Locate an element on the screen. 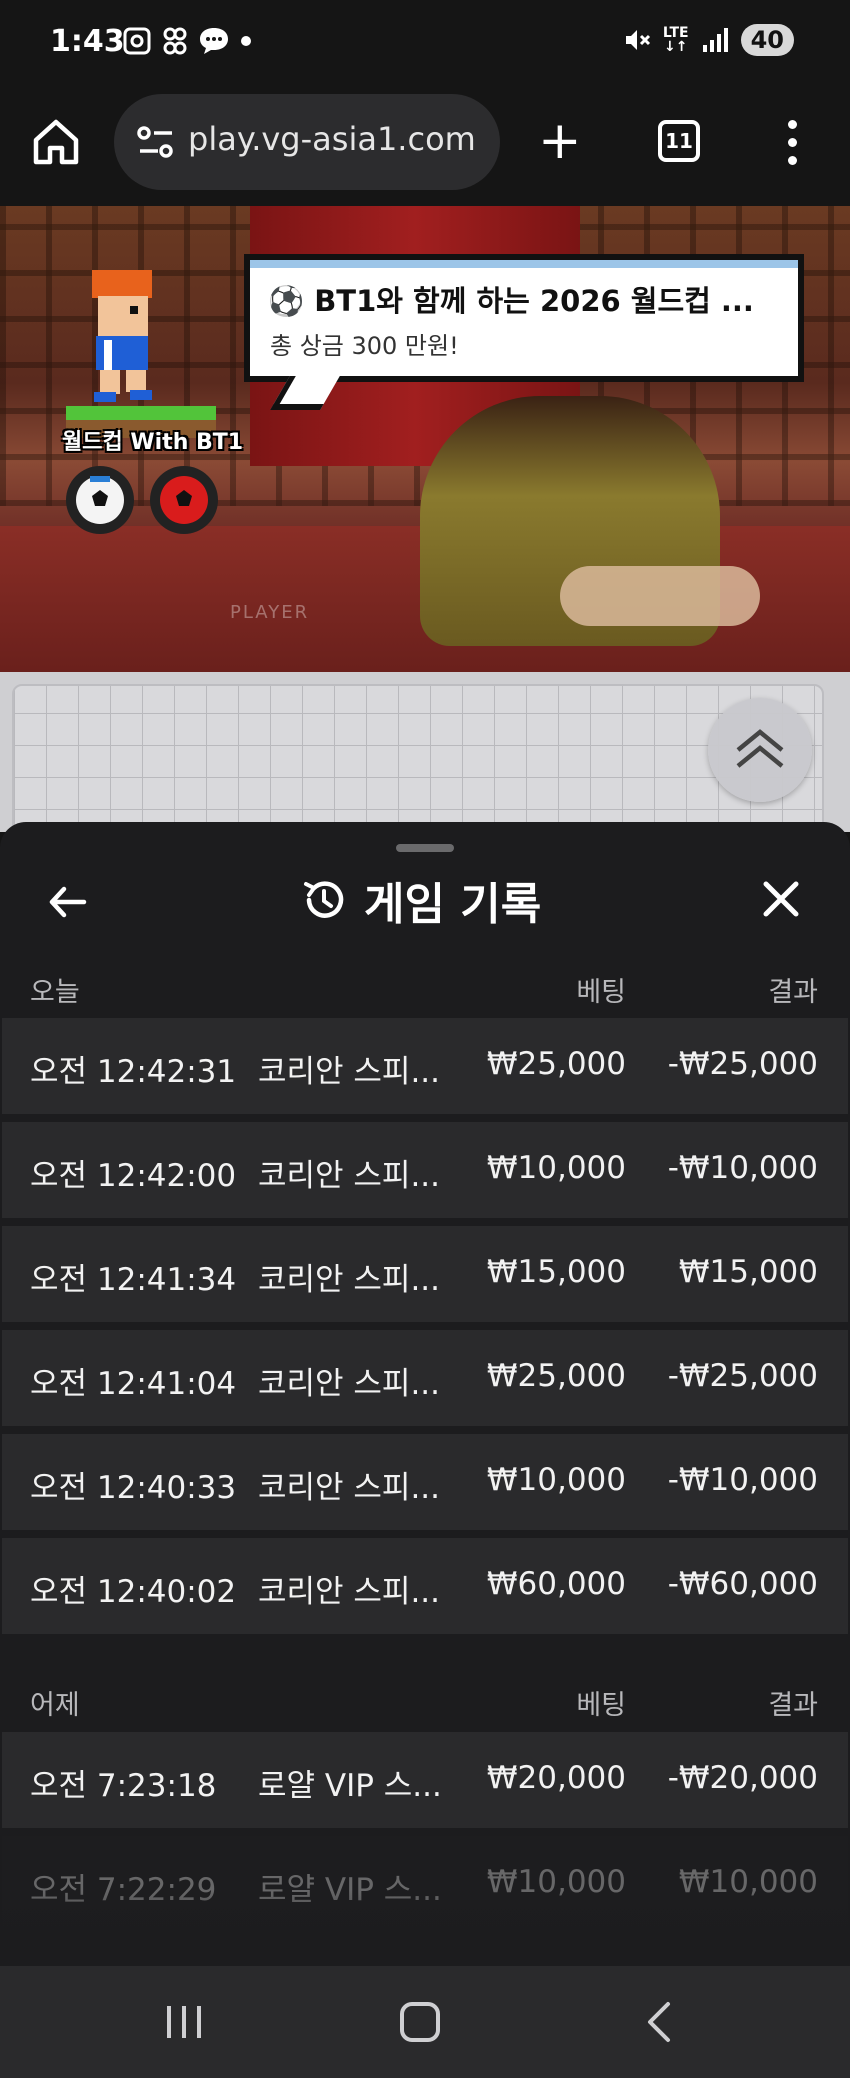 The height and width of the screenshot is (2078, 850). sheet-title: 게임 기록 is located at coordinates (420, 900).